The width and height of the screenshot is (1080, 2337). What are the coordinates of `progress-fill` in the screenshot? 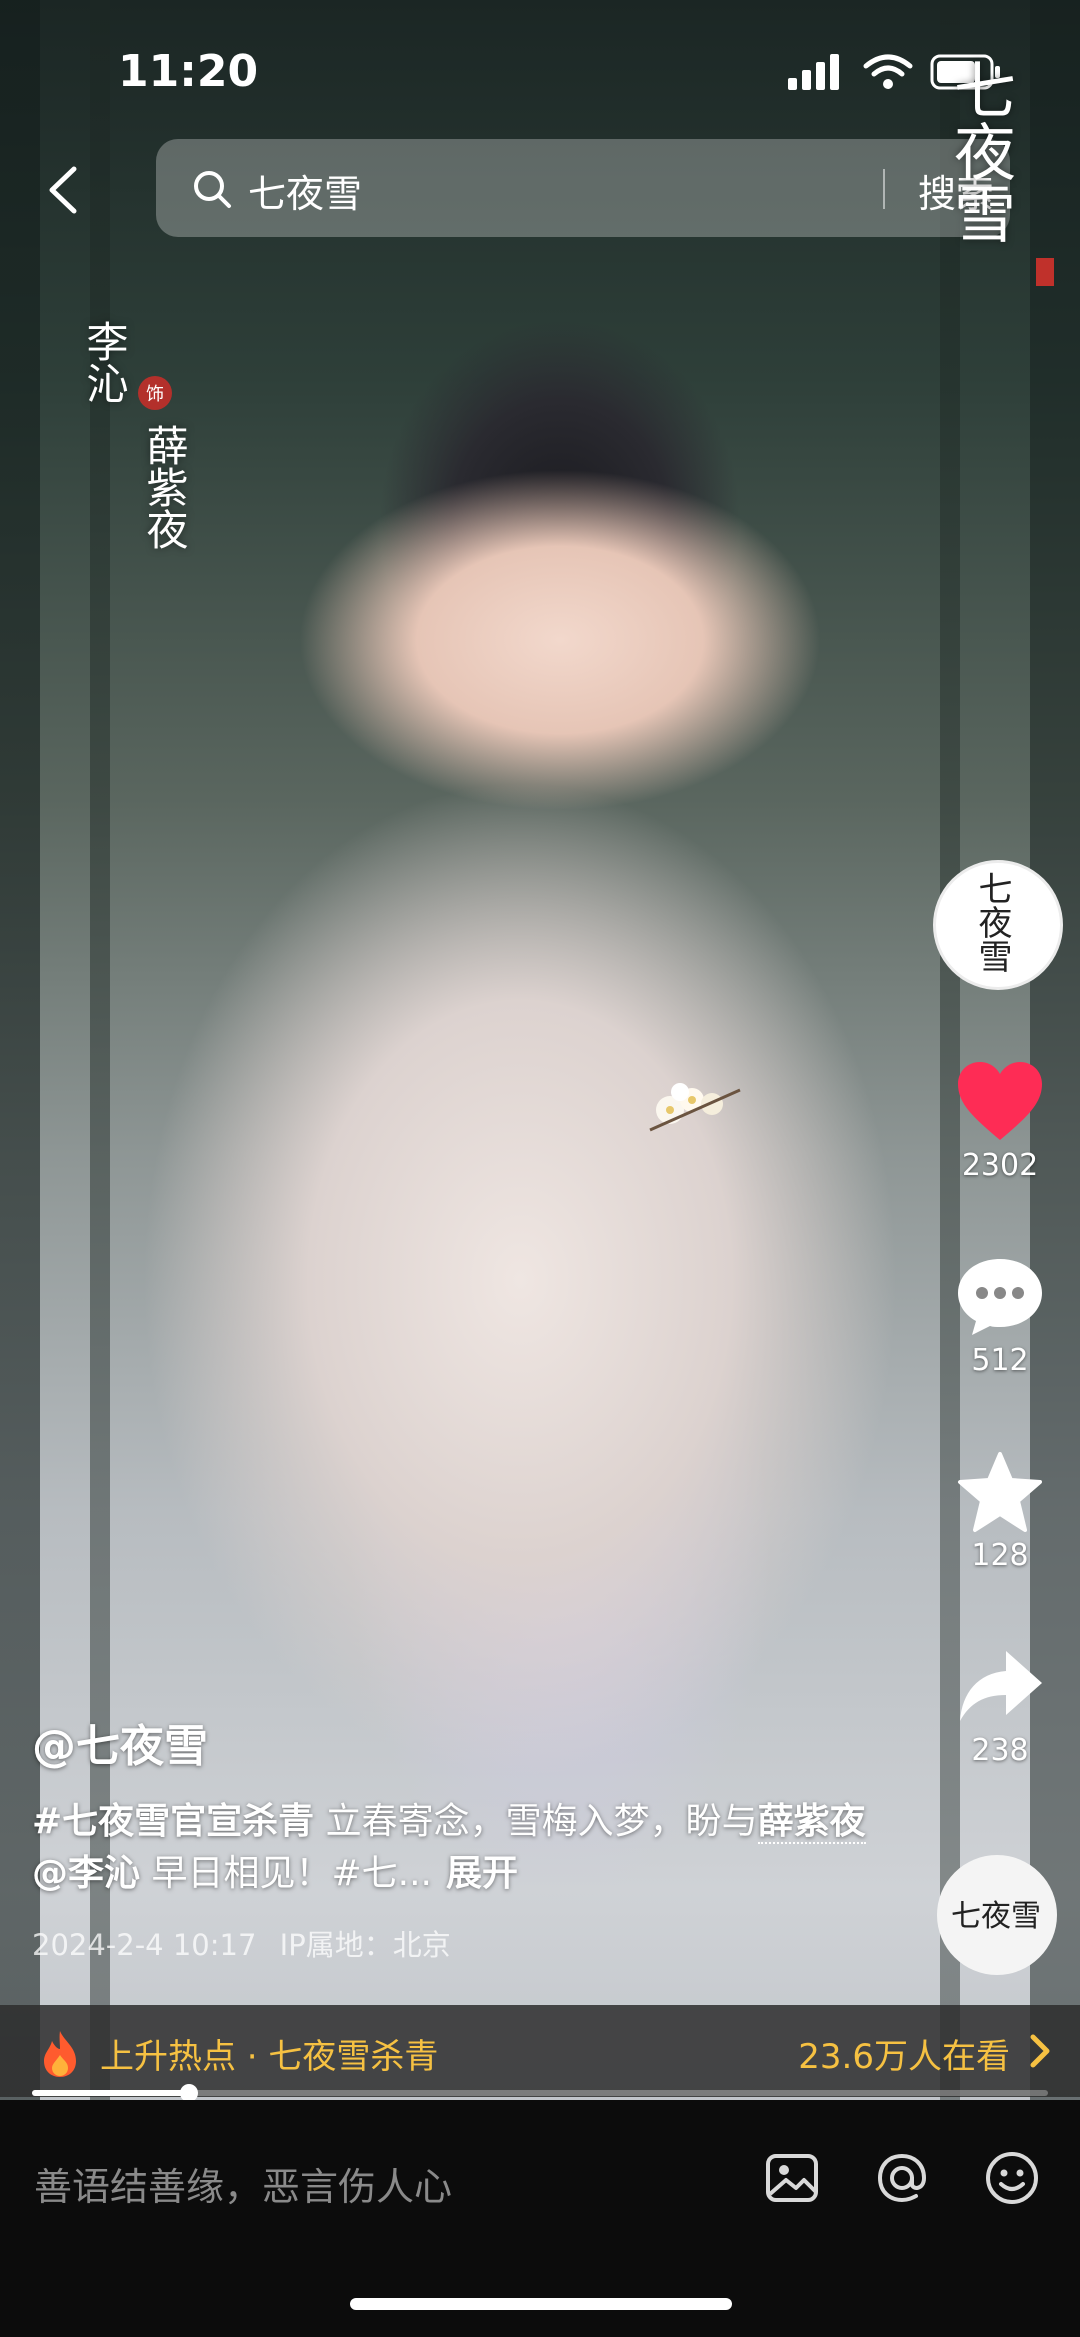 It's located at (111, 2093).